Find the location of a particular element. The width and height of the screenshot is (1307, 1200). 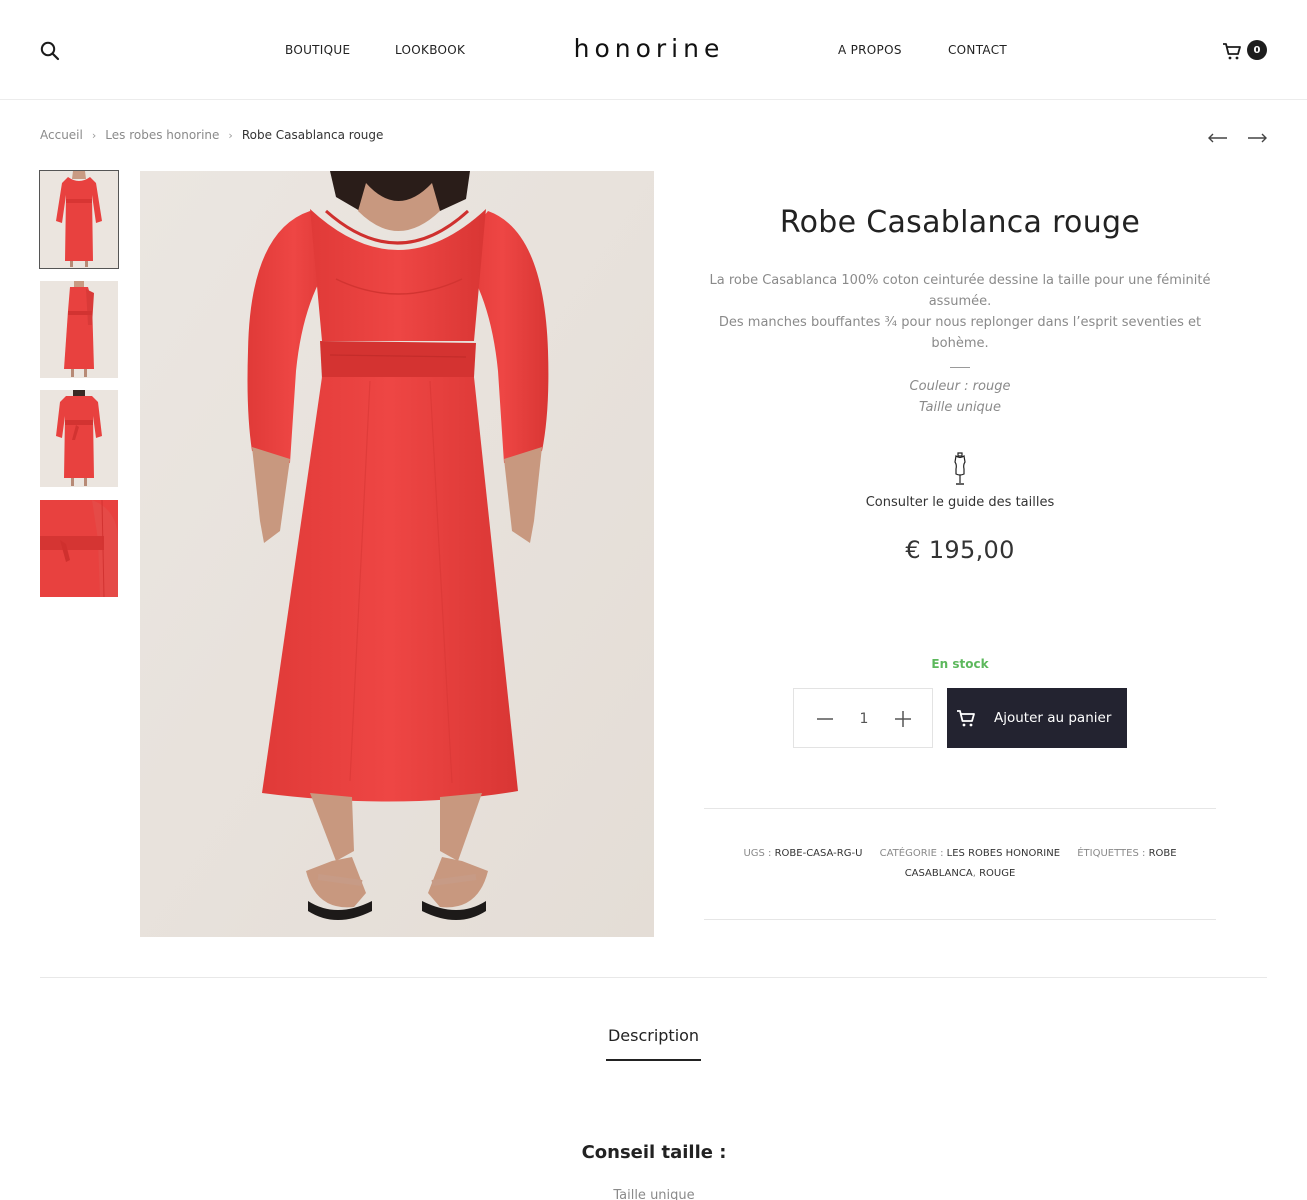

quantity-input is located at coordinates (864, 719).